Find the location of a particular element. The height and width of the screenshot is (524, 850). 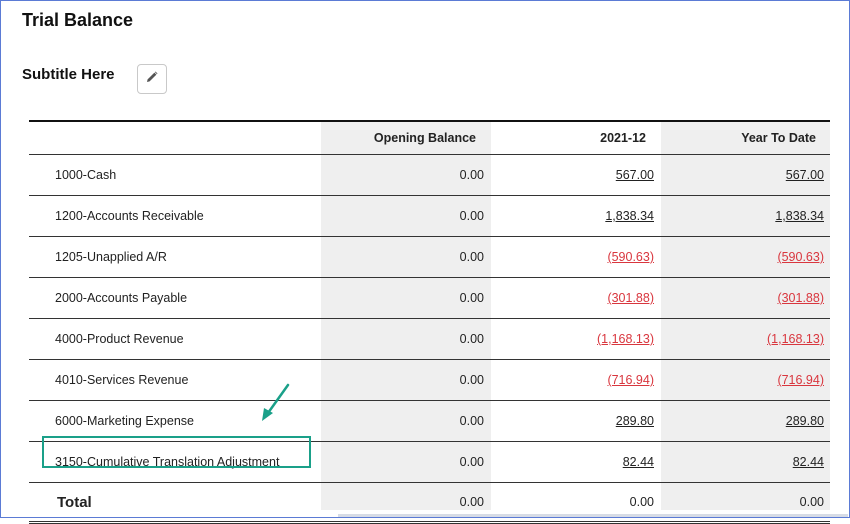

ytd-amount-link: 82.44 is located at coordinates (808, 462).